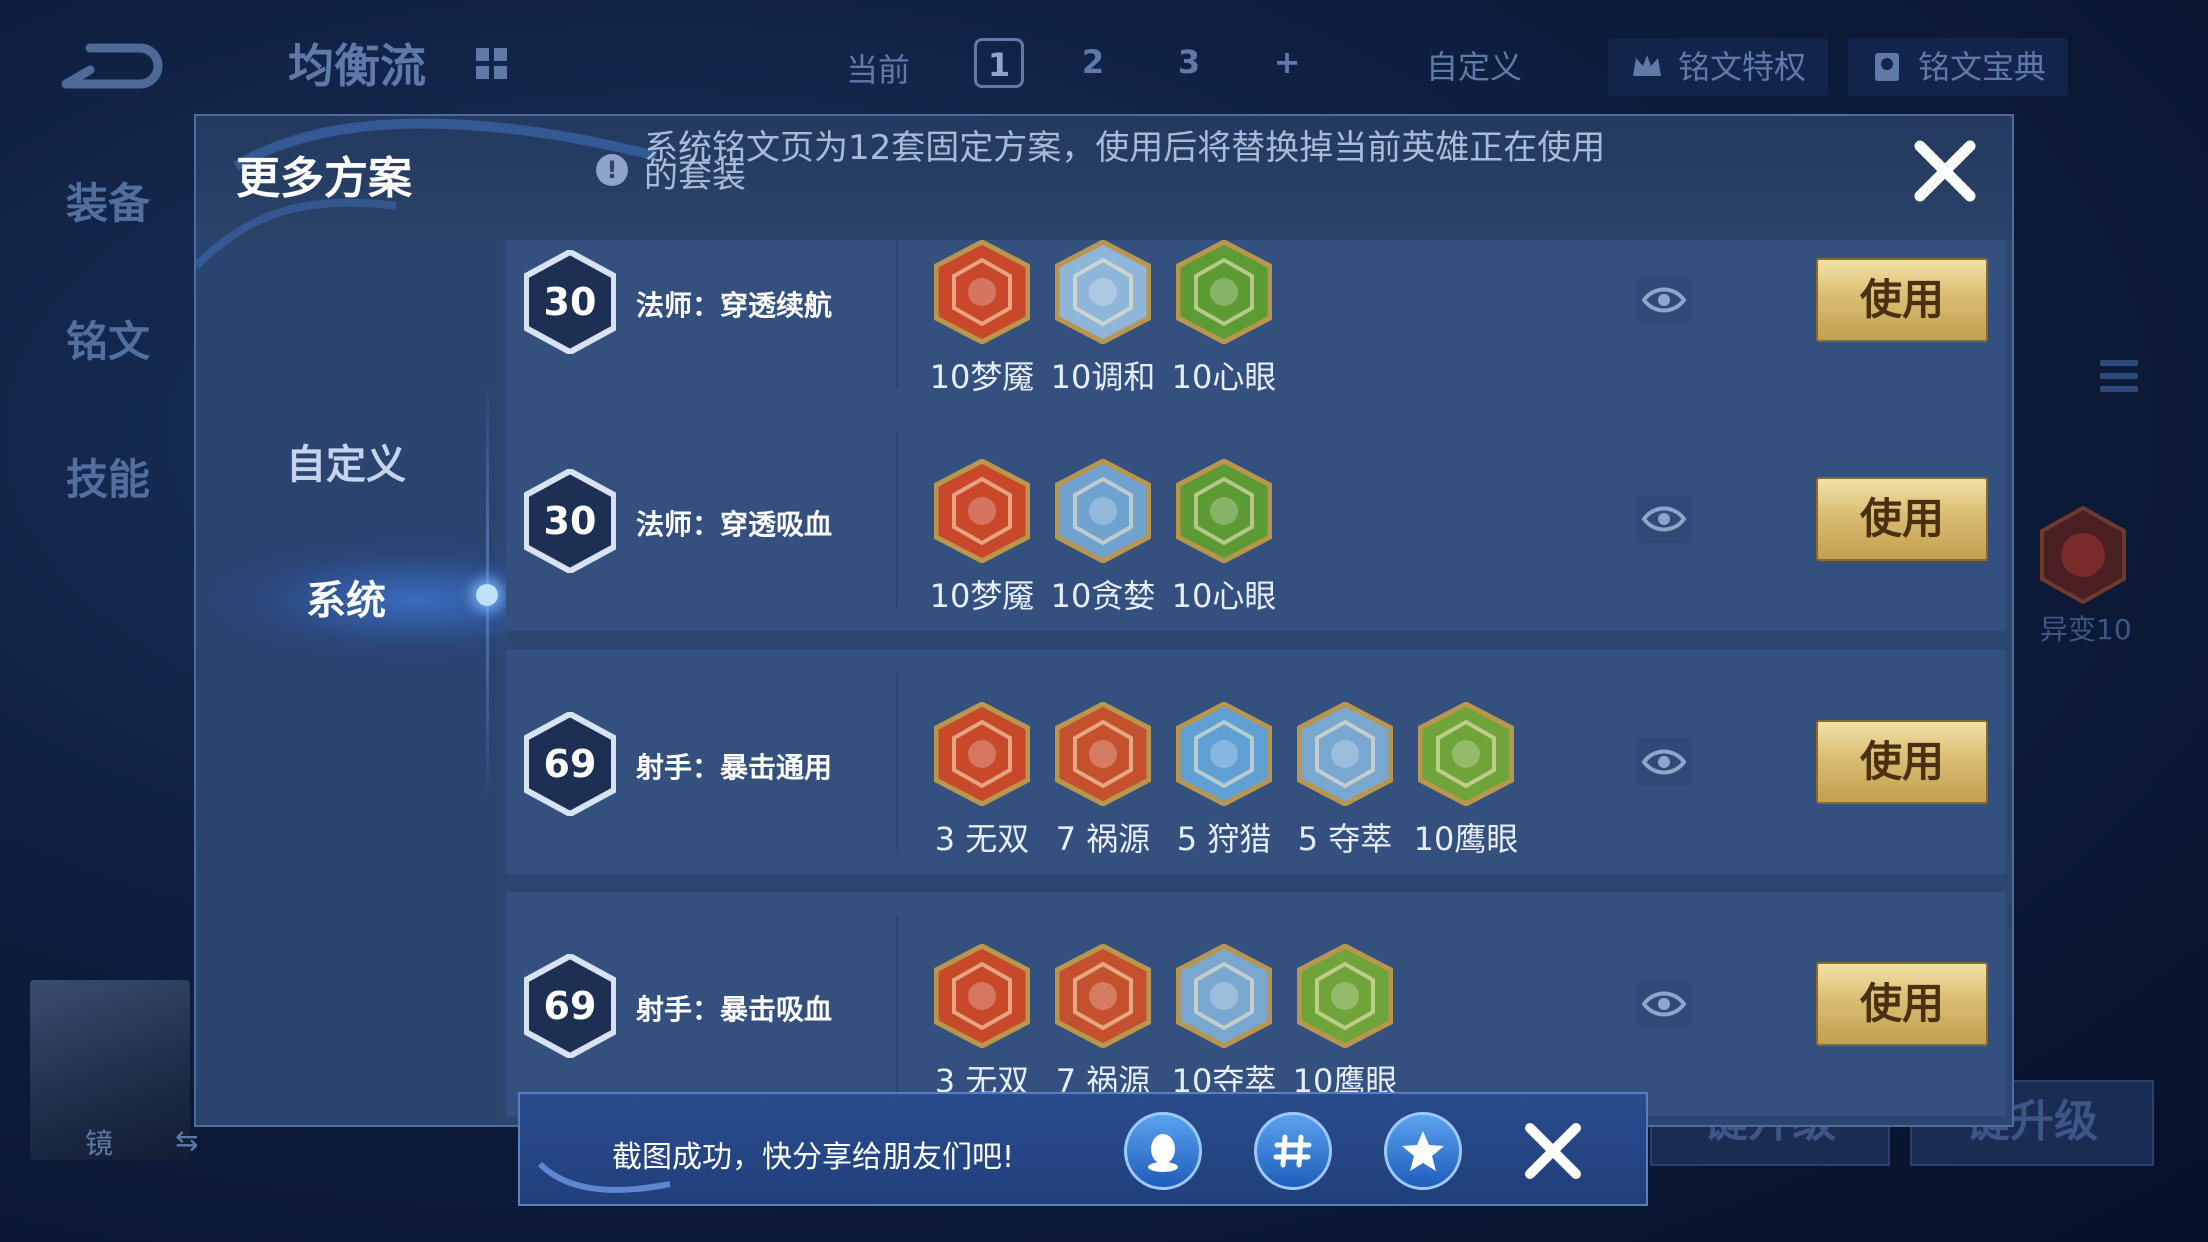 The width and height of the screenshot is (2208, 1242). What do you see at coordinates (2086, 629) in the screenshot?
I see `mutation-rune-label: 异变10` at bounding box center [2086, 629].